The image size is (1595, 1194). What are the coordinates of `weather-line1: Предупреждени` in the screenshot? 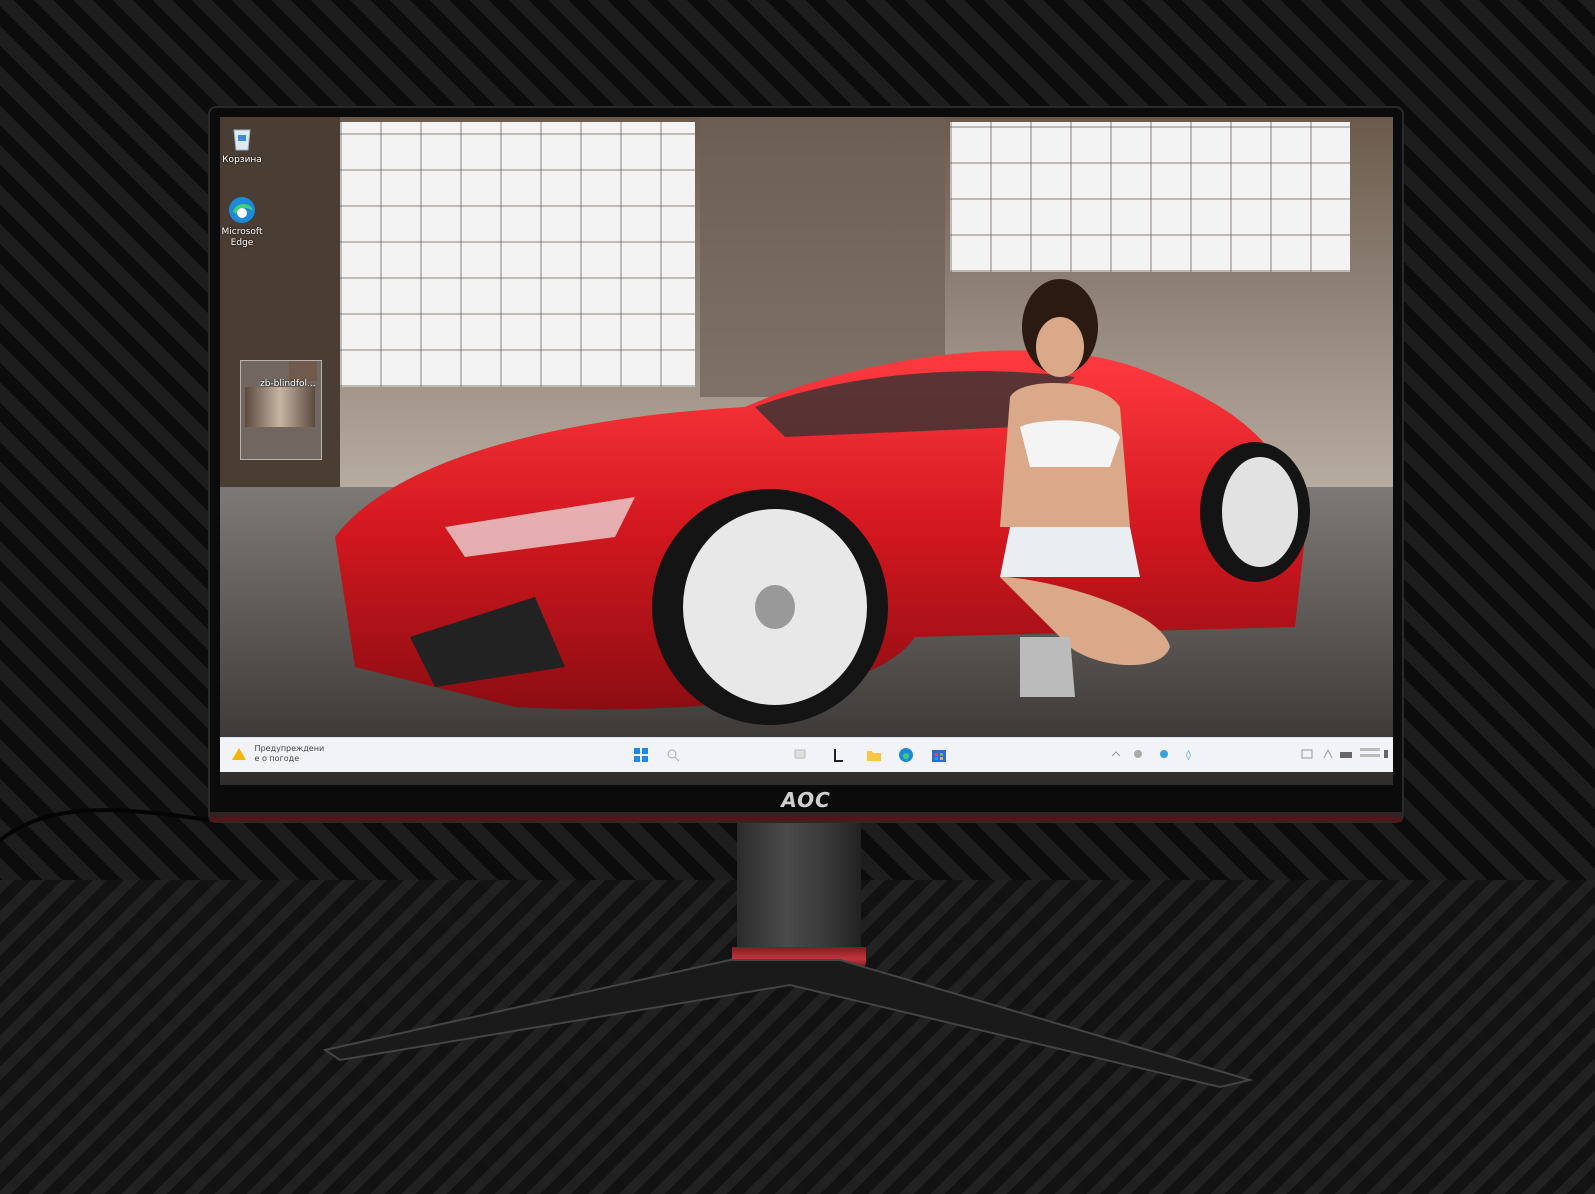 It's located at (289, 748).